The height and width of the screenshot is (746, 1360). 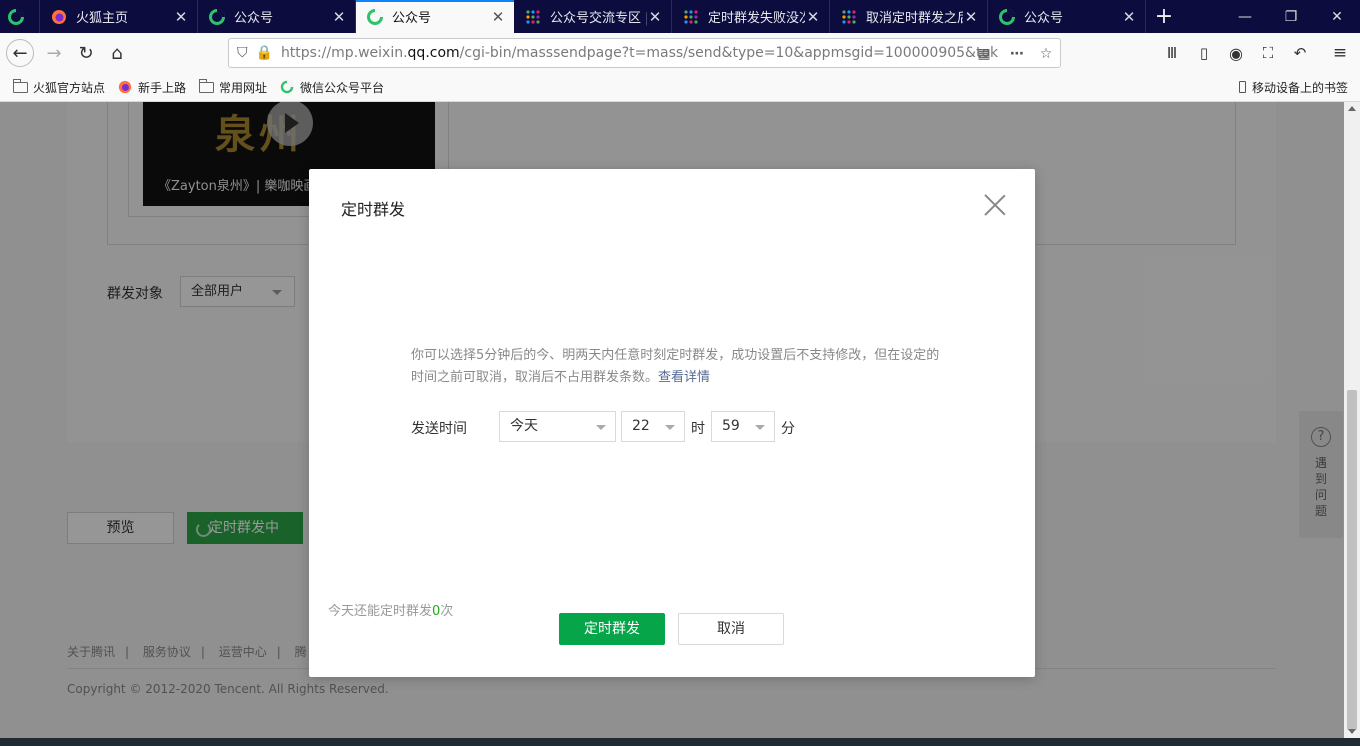 What do you see at coordinates (680, 87) in the screenshot?
I see `bookmarks-toolbar: 火狐官方站点 新手上路 常用网址 微信公众号平台 移动设备上的书签` at bounding box center [680, 87].